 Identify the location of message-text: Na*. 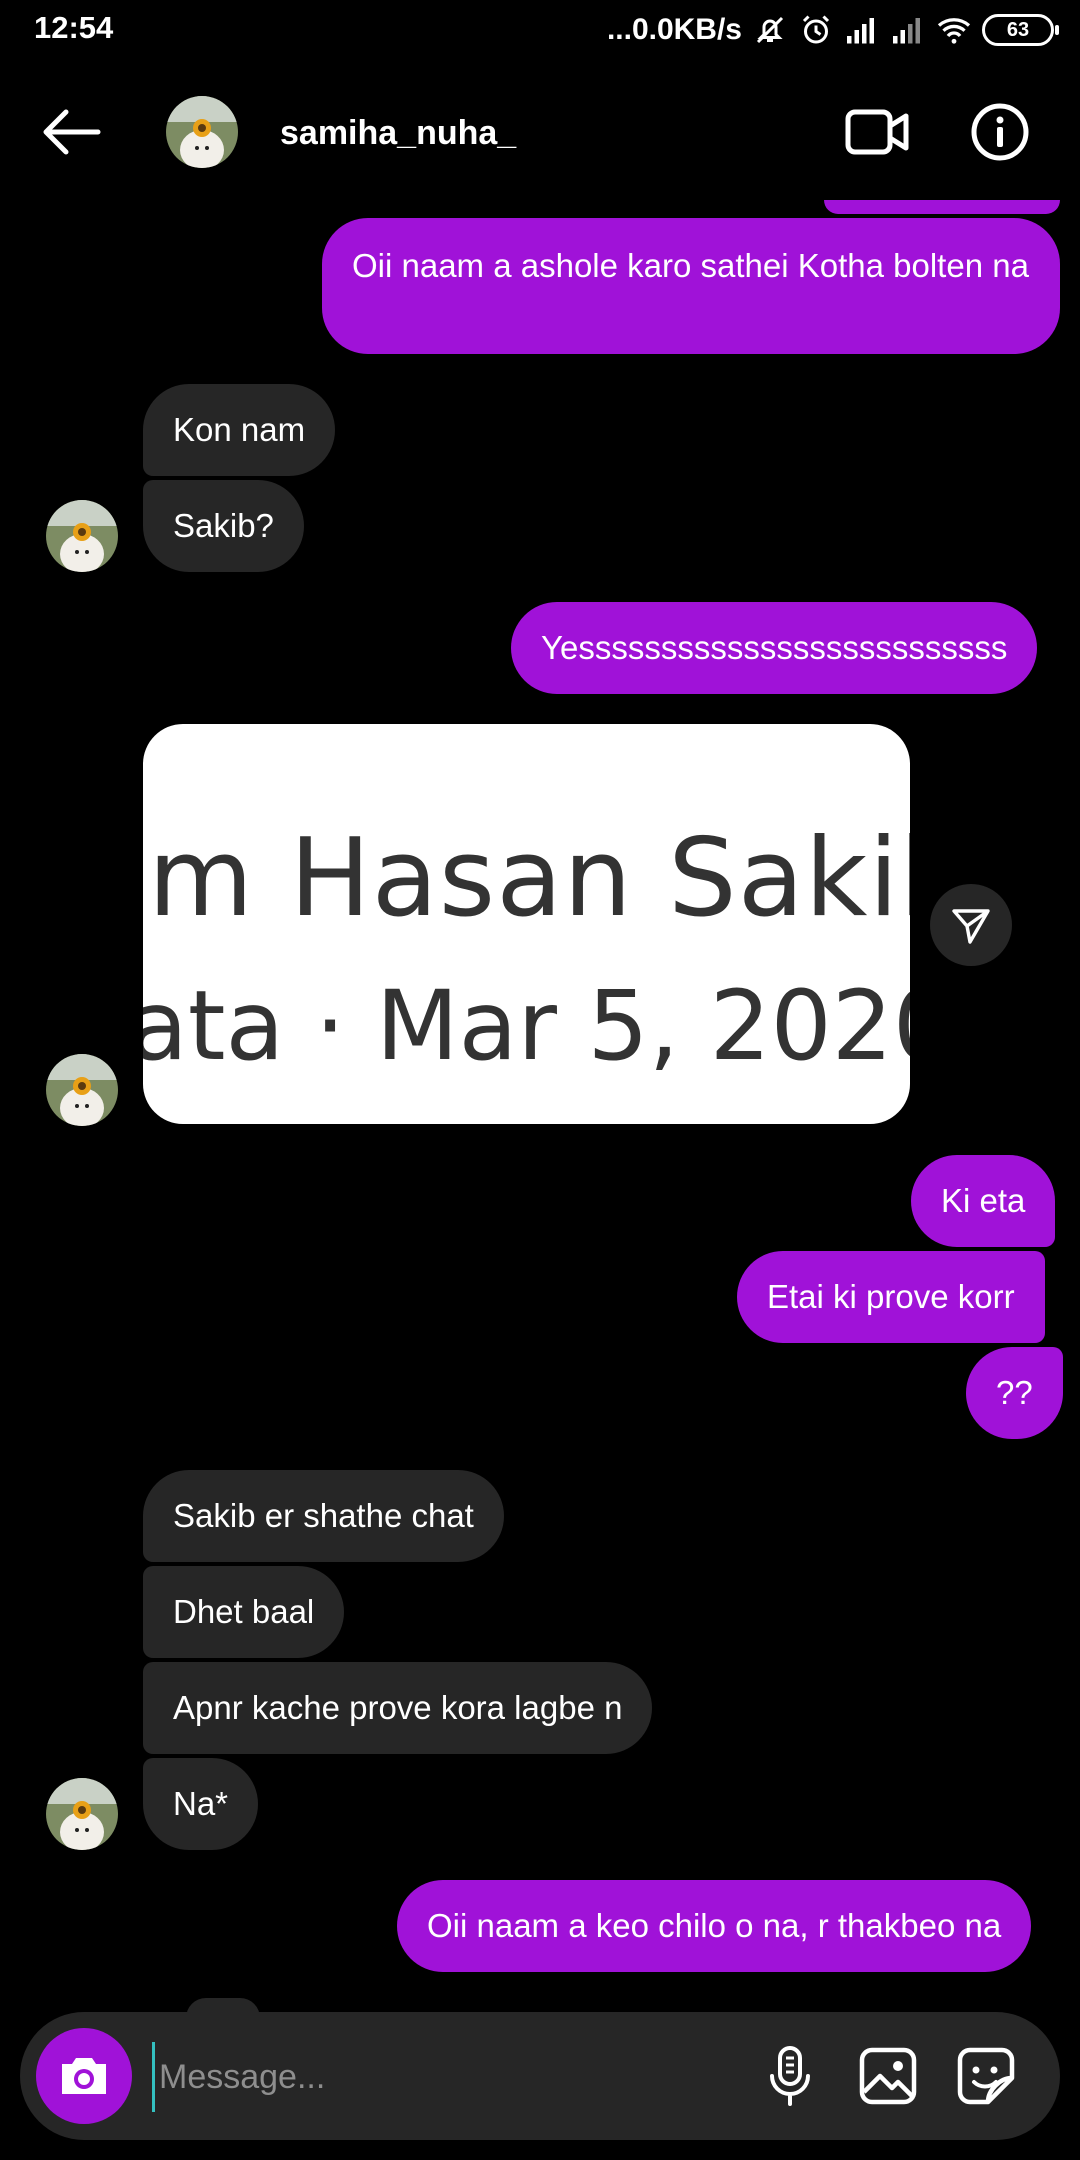
(201, 1803).